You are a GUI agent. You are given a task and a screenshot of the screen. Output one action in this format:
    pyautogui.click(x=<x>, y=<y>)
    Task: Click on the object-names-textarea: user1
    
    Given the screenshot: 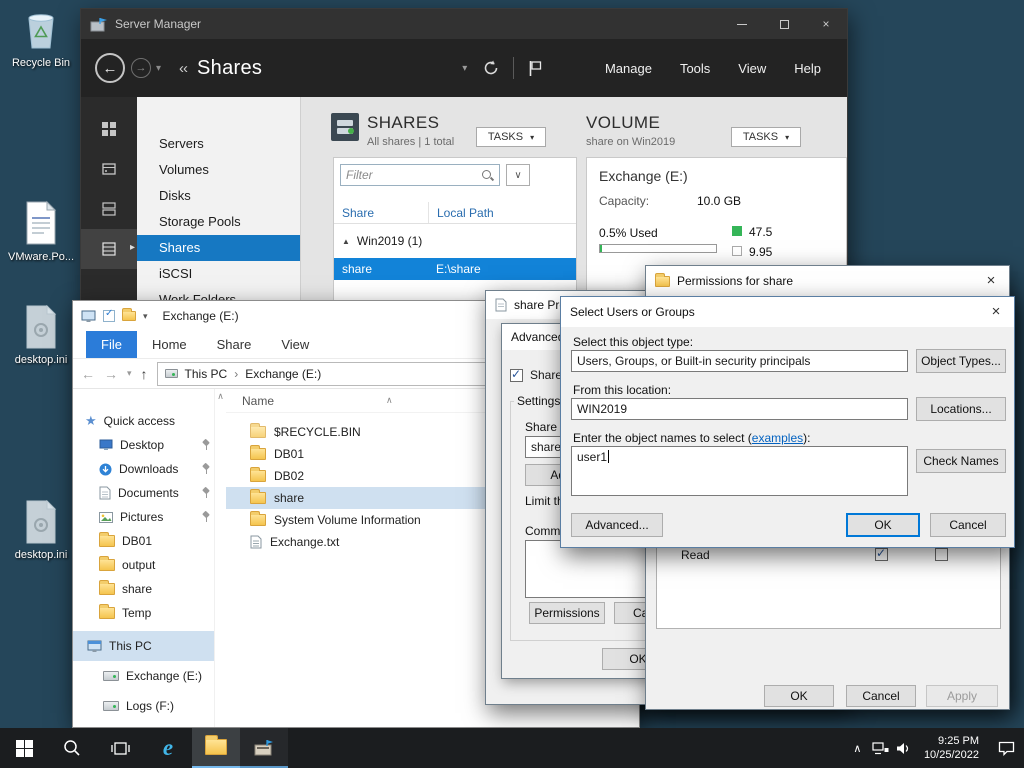 What is the action you would take?
    pyautogui.click(x=739, y=471)
    